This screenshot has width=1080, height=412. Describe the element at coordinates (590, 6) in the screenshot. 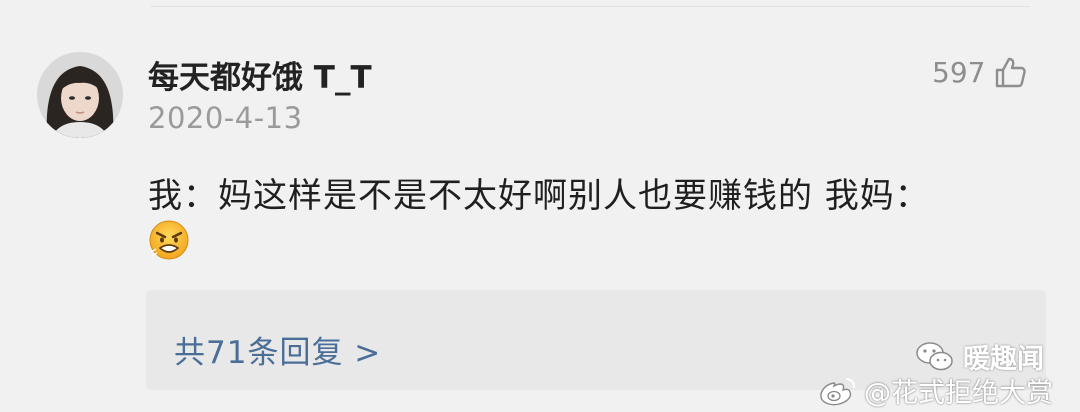

I see `top-divider` at that location.